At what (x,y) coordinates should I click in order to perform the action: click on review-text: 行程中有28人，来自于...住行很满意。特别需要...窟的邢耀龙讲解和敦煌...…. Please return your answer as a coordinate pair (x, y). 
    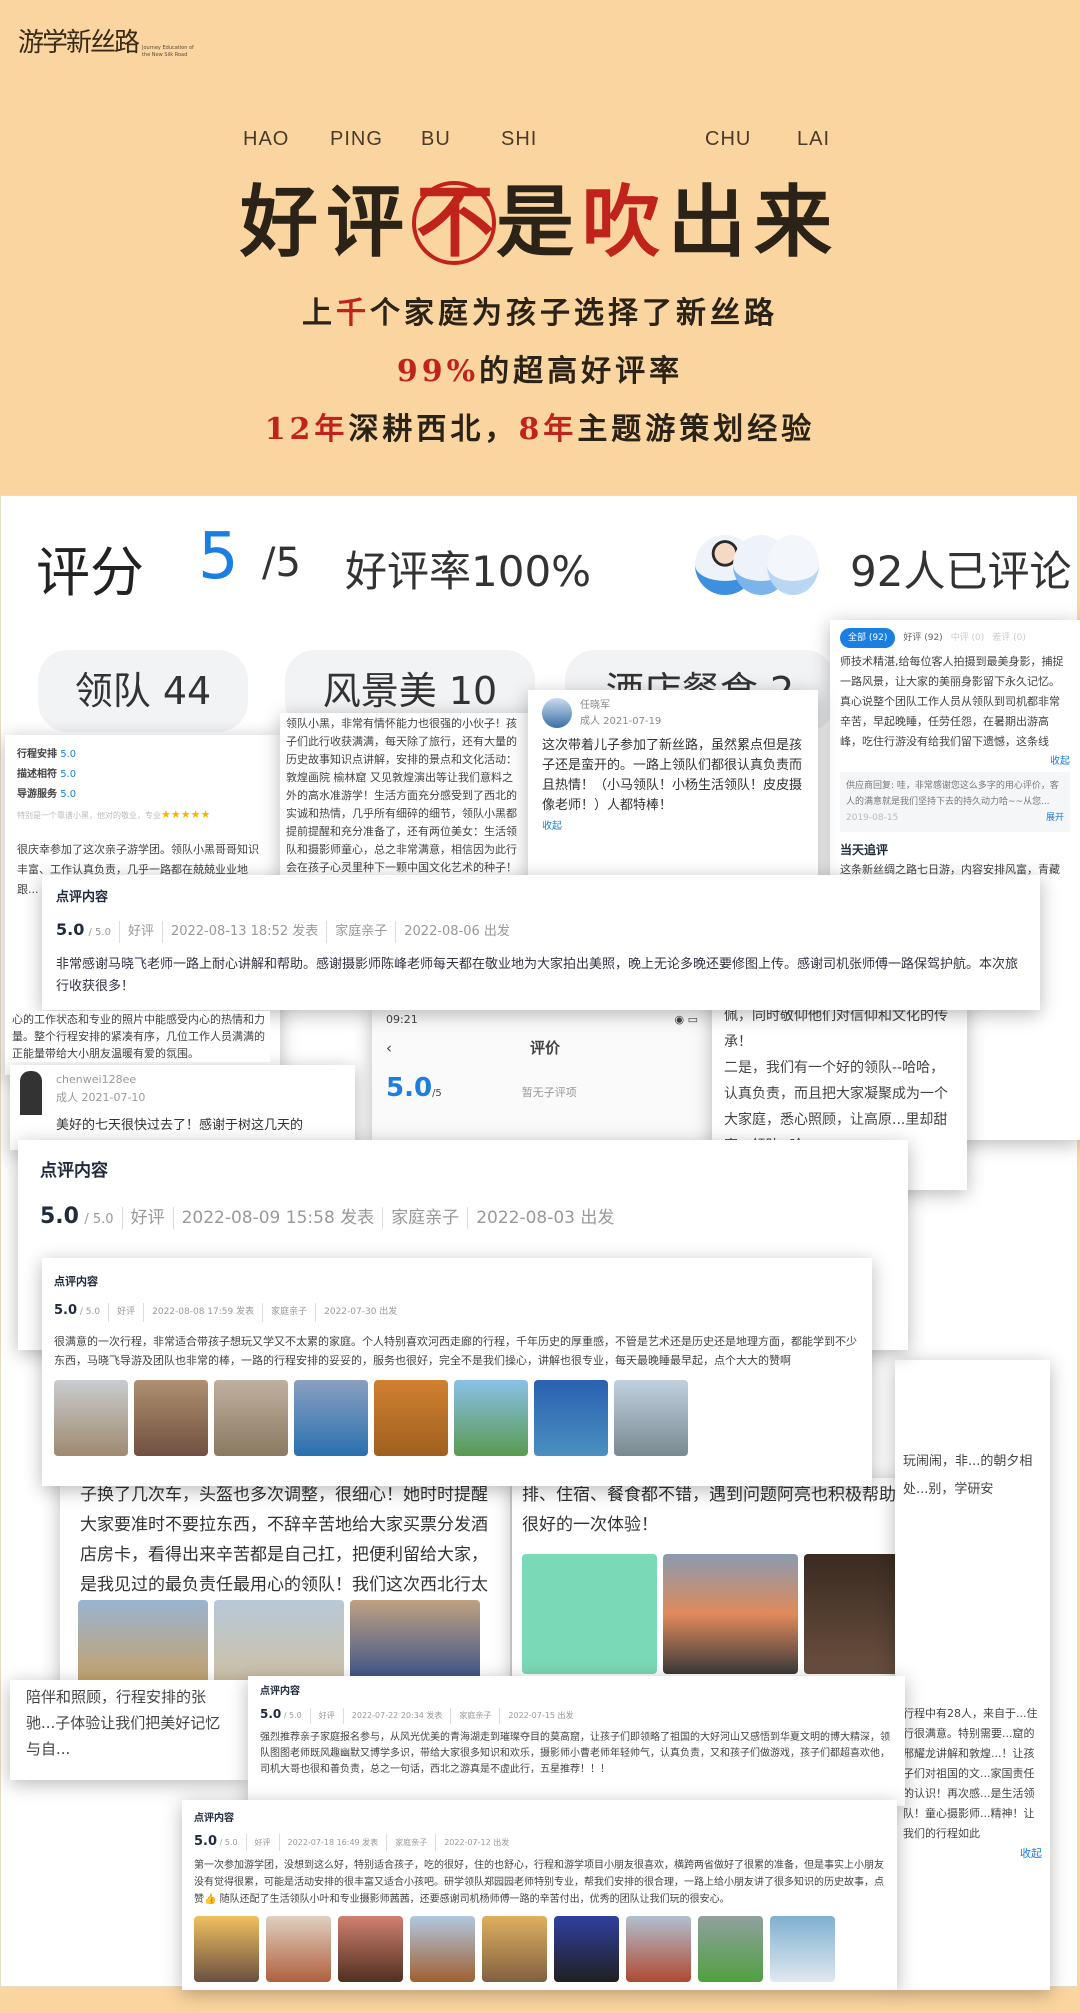
    Looking at the image, I should click on (970, 1773).